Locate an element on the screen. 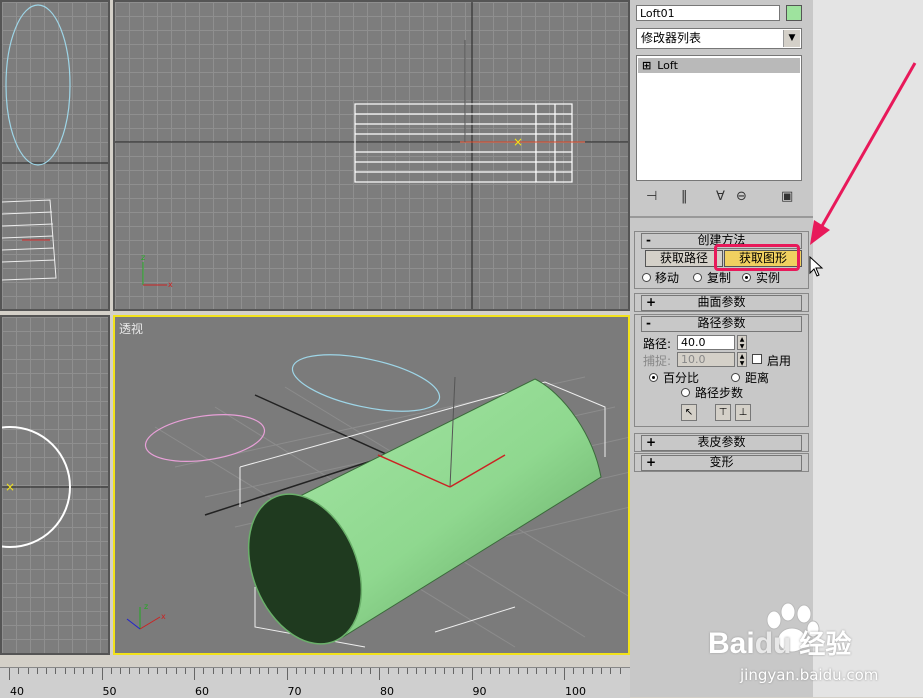 Image resolution: width=923 pixels, height=698 pixels. ruler-label: 40 is located at coordinates (17, 691).